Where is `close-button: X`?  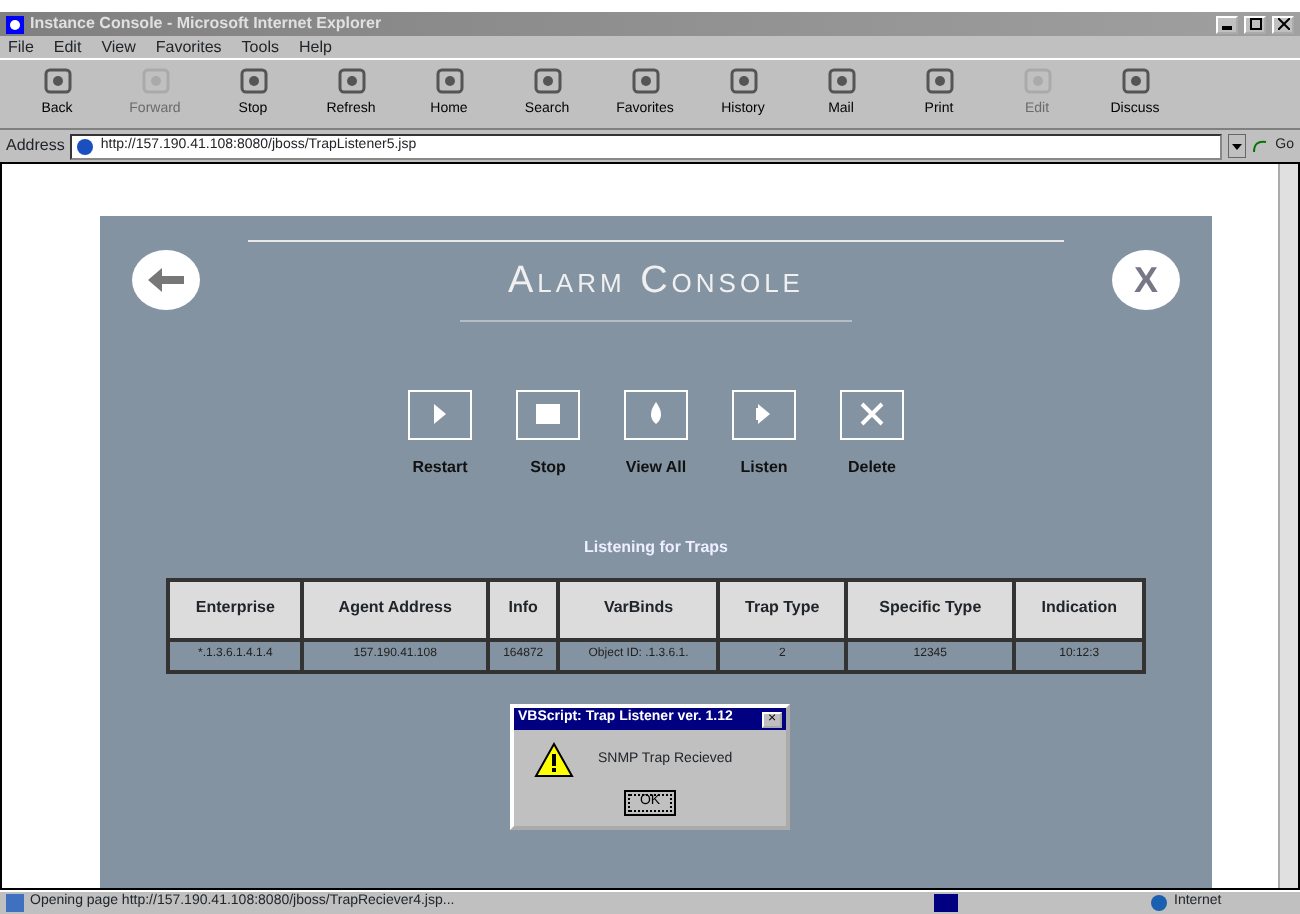
close-button: X is located at coordinates (1146, 280).